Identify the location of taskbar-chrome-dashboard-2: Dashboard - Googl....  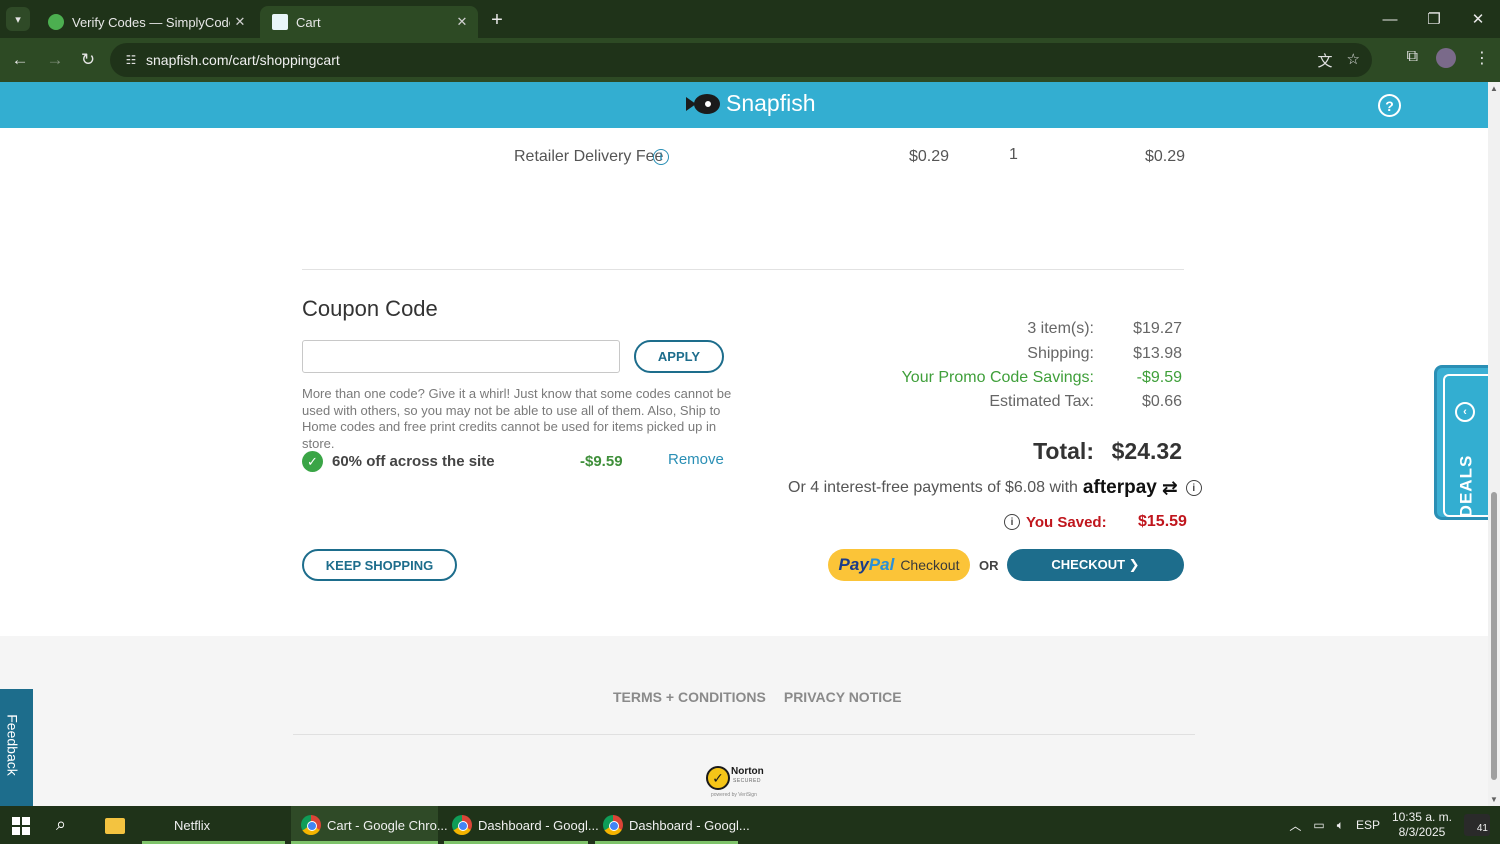
(672, 825).